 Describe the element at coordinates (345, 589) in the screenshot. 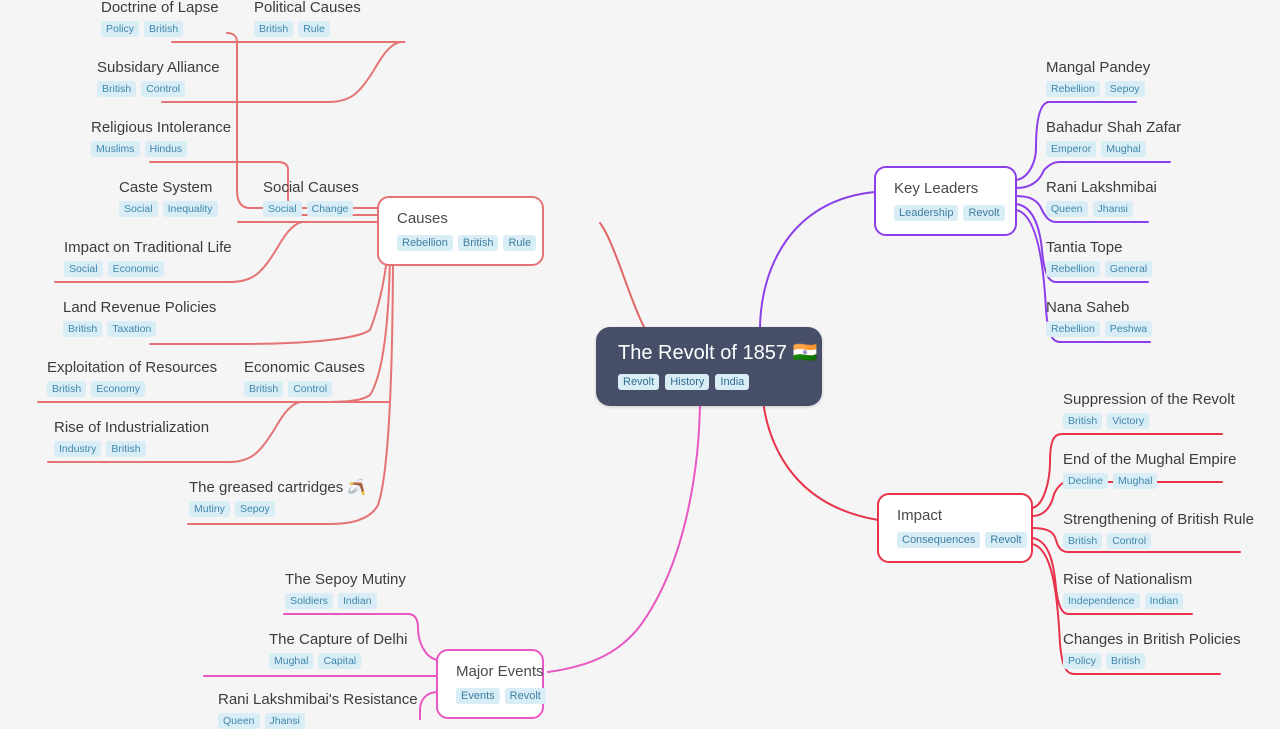

I see `leaf-node-the-sepoy-mutiny: The Sepoy Mutiny Soldiers Indian` at that location.